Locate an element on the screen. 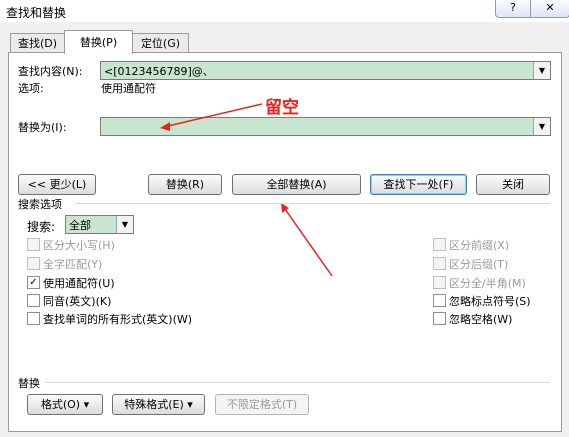  tab-replace: 替换(P) is located at coordinates (98, 42).